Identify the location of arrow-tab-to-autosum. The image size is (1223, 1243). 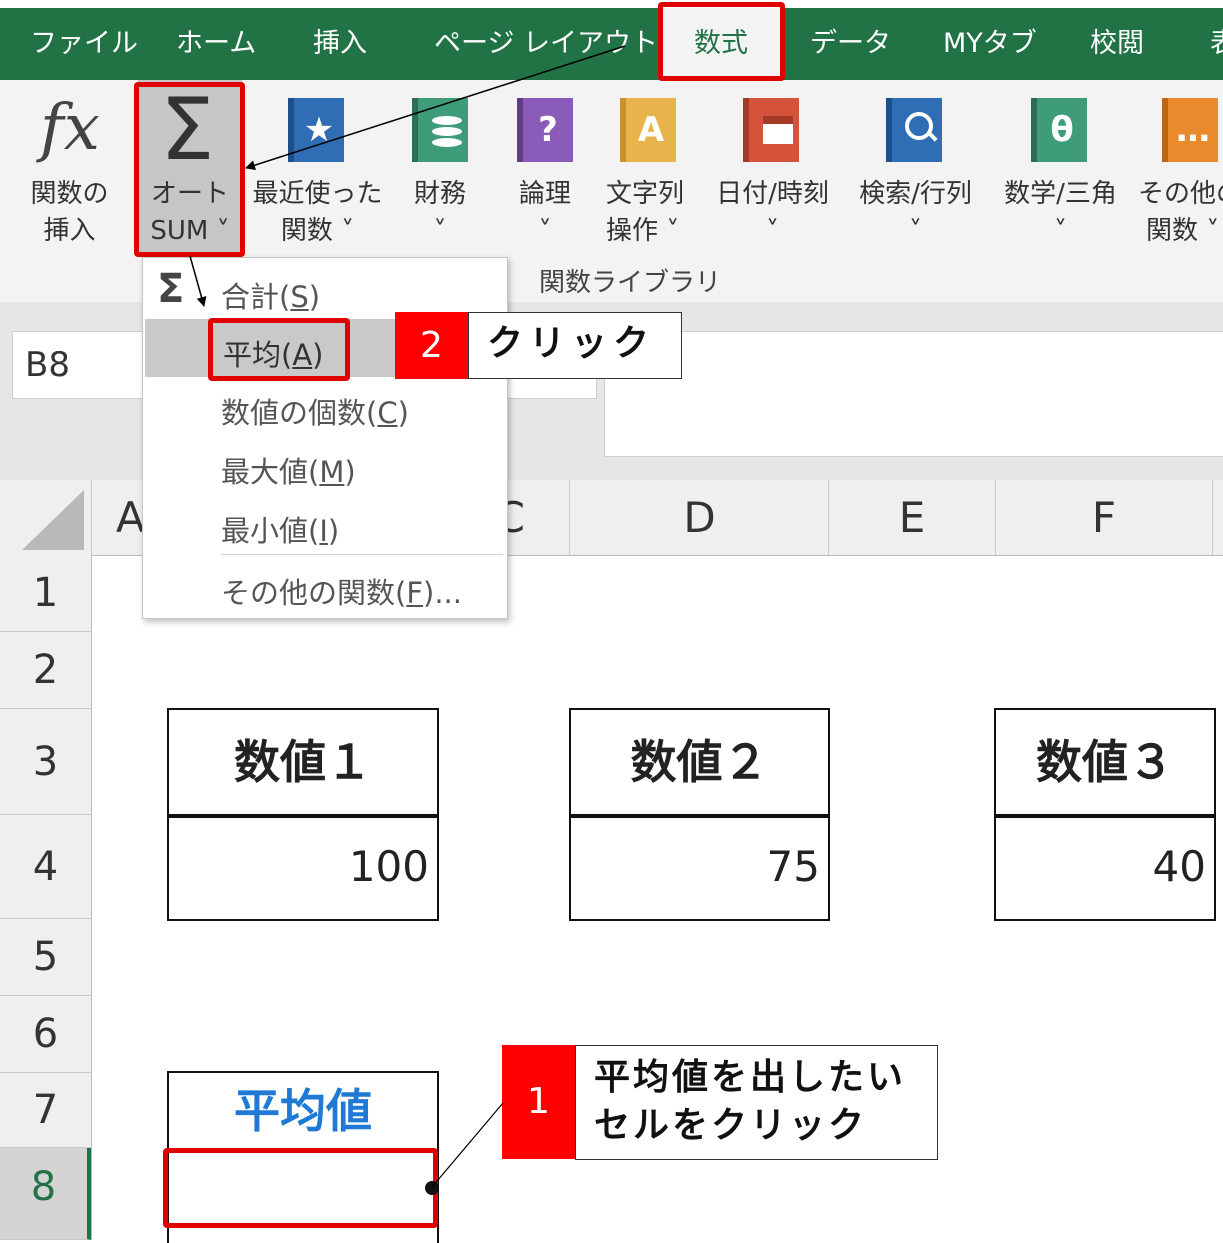
(435, 108).